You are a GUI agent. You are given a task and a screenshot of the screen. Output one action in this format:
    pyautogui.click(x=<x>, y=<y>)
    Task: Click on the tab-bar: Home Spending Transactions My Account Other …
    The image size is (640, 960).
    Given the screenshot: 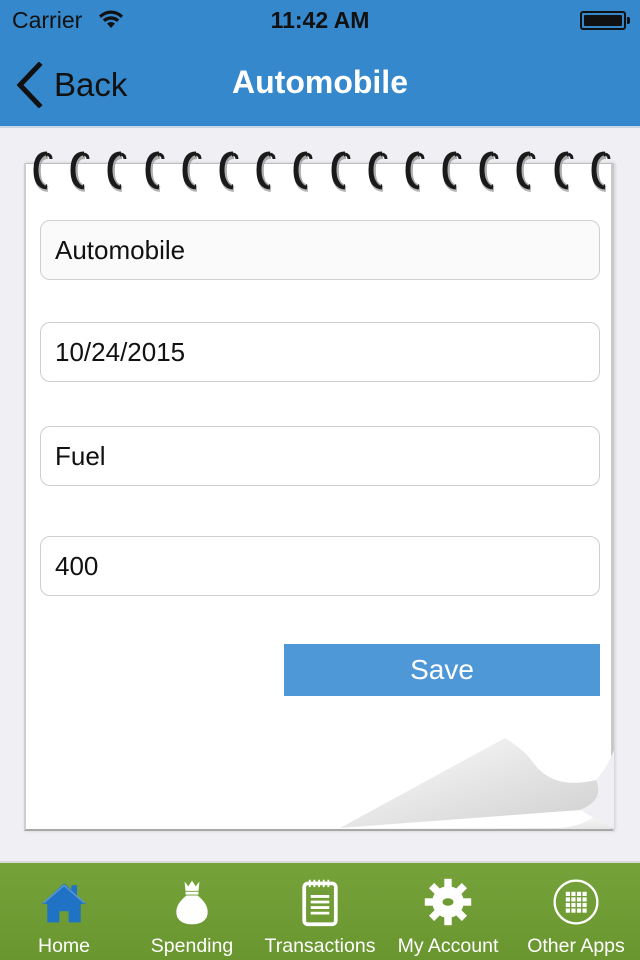 What is the action you would take?
    pyautogui.click(x=320, y=910)
    